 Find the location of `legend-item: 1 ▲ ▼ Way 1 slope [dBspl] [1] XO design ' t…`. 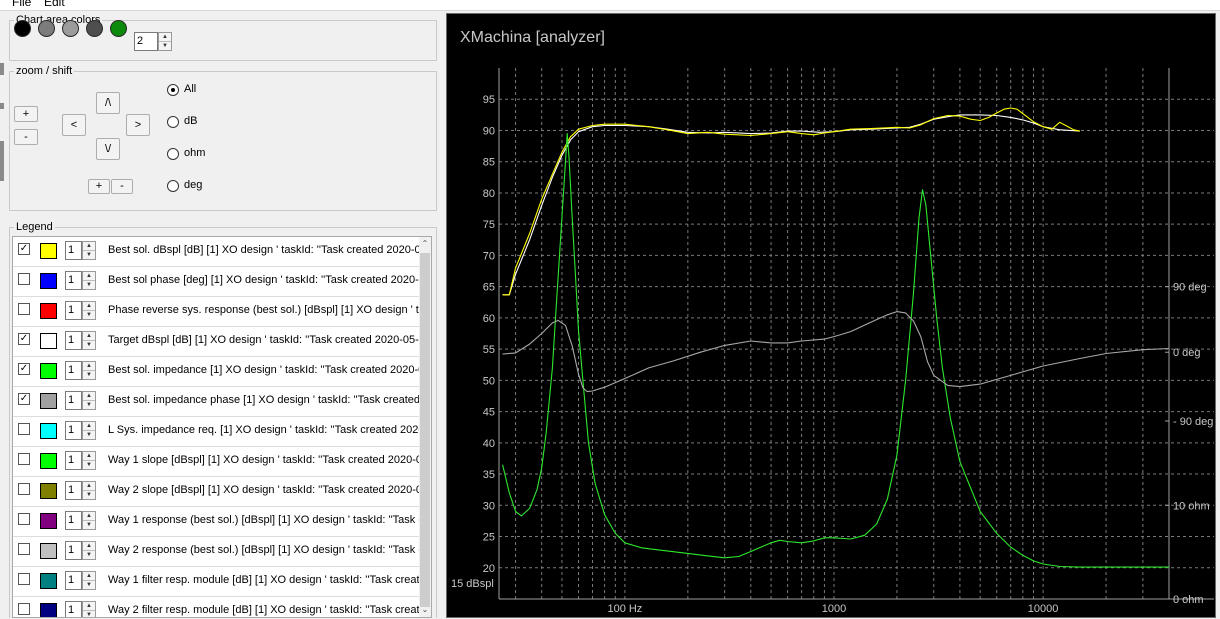

legend-item: 1 ▲ ▼ Way 1 slope [dBspl] [1] XO design ' t… is located at coordinates (216, 462).